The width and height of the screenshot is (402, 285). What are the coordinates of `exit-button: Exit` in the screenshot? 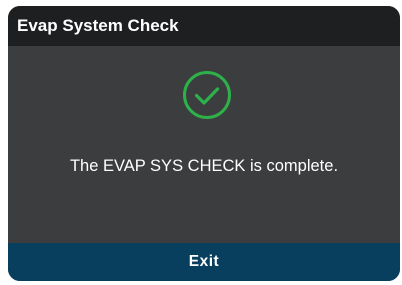 It's located at (204, 262).